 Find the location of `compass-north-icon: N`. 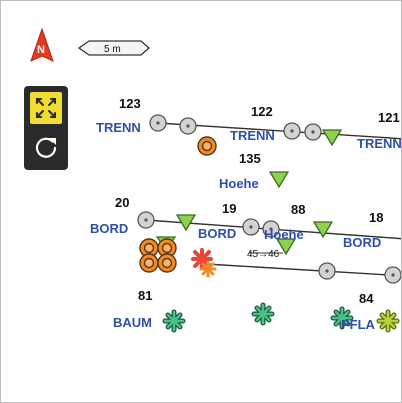

compass-north-icon: N is located at coordinates (42, 44).